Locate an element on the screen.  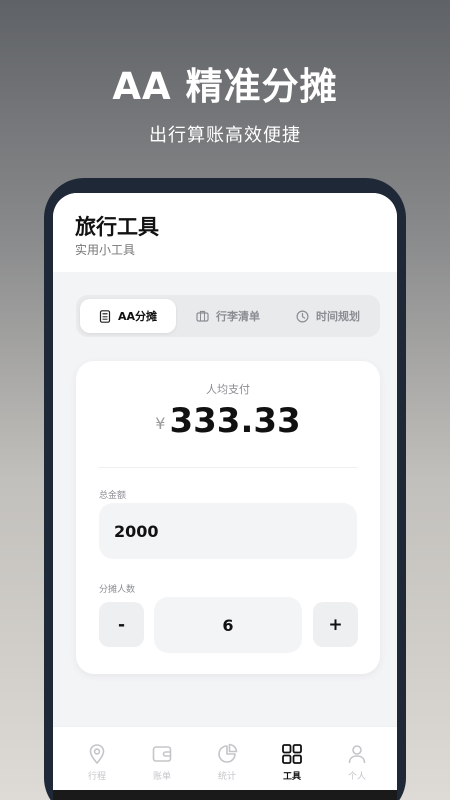
per-person-amount: ¥333.33 is located at coordinates (228, 421).